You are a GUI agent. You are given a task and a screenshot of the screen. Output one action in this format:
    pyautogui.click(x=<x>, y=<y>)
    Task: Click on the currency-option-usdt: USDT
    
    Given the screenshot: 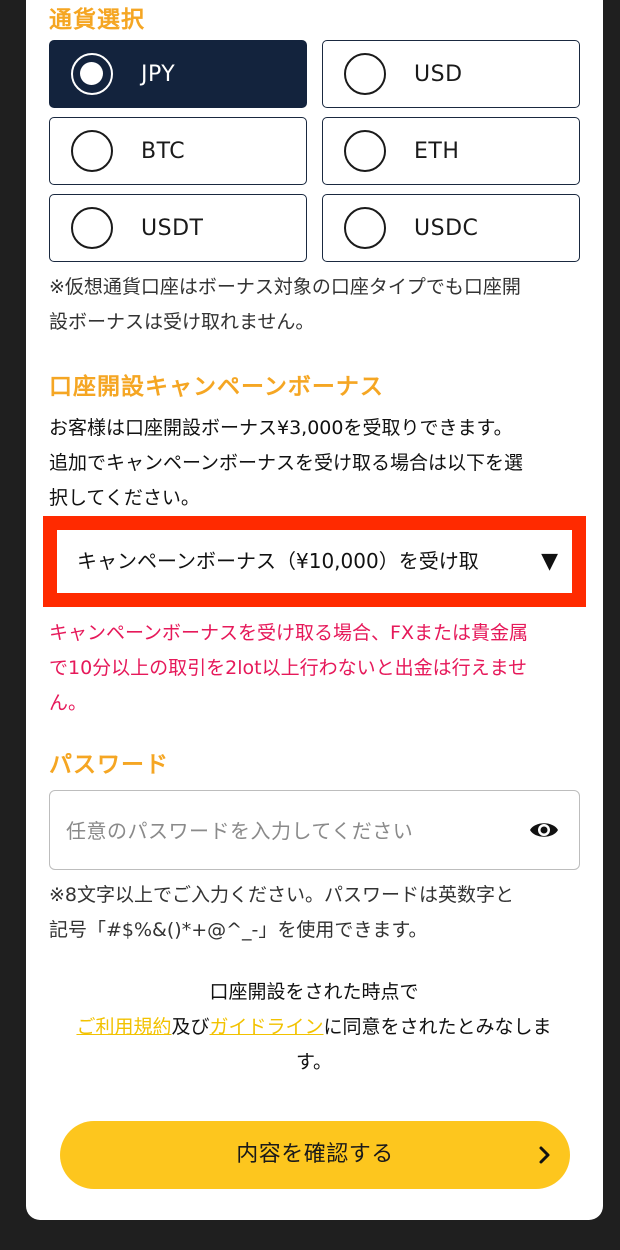 What is the action you would take?
    pyautogui.click(x=178, y=228)
    